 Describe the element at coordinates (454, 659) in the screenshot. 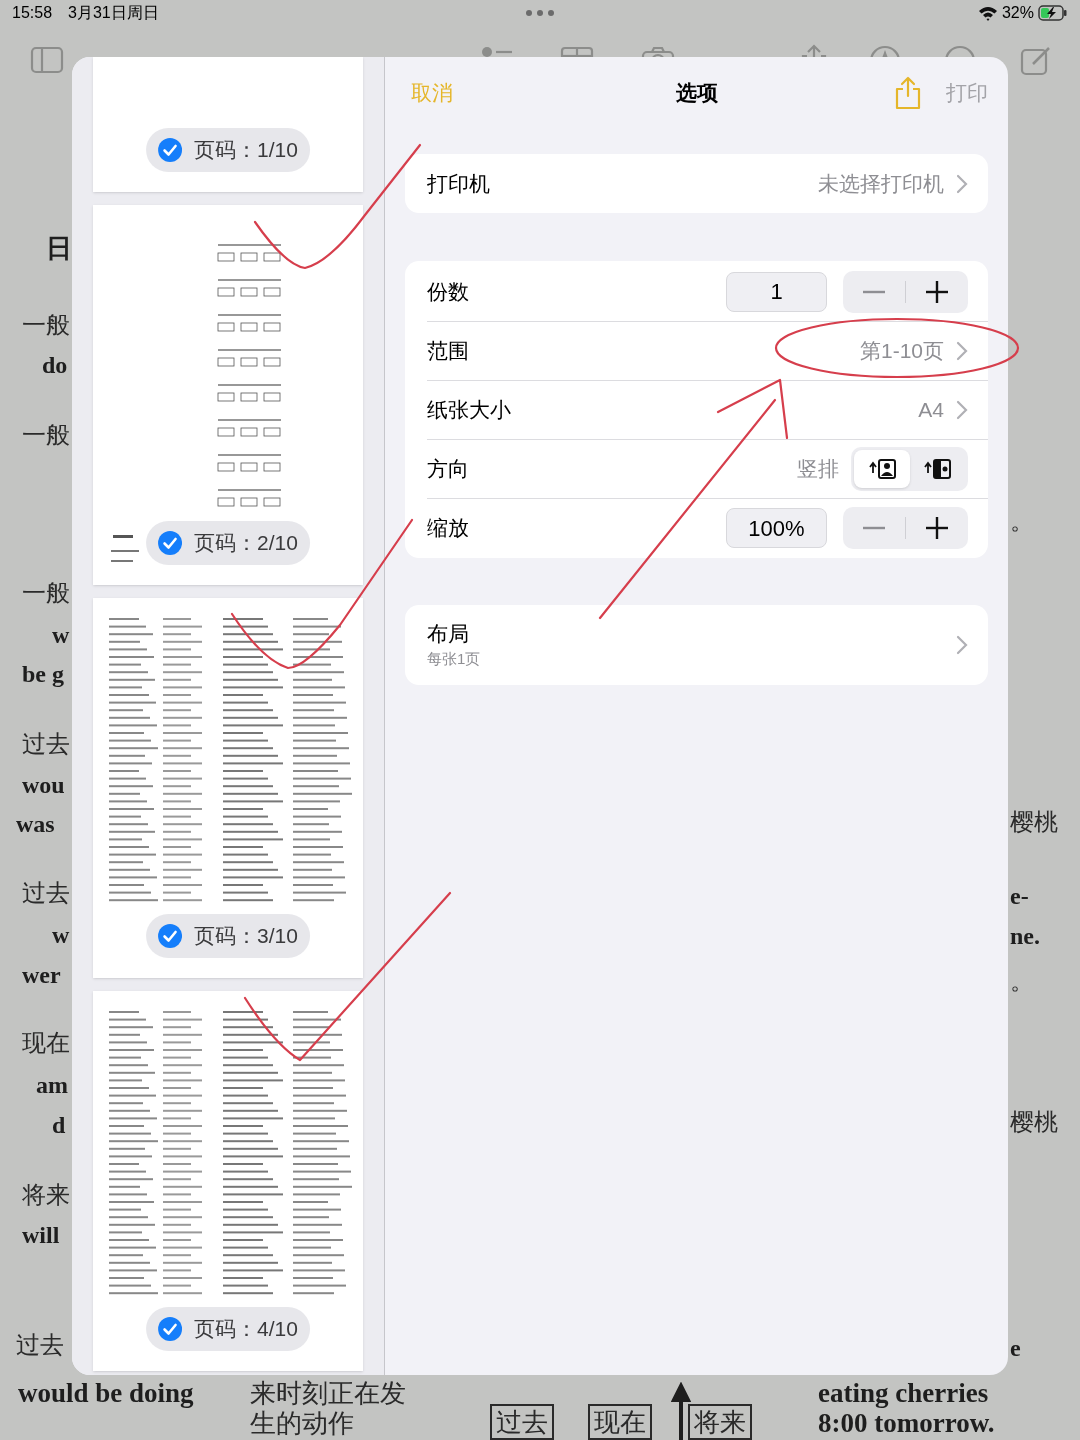

I see `row-subtitle: 每张1页` at that location.